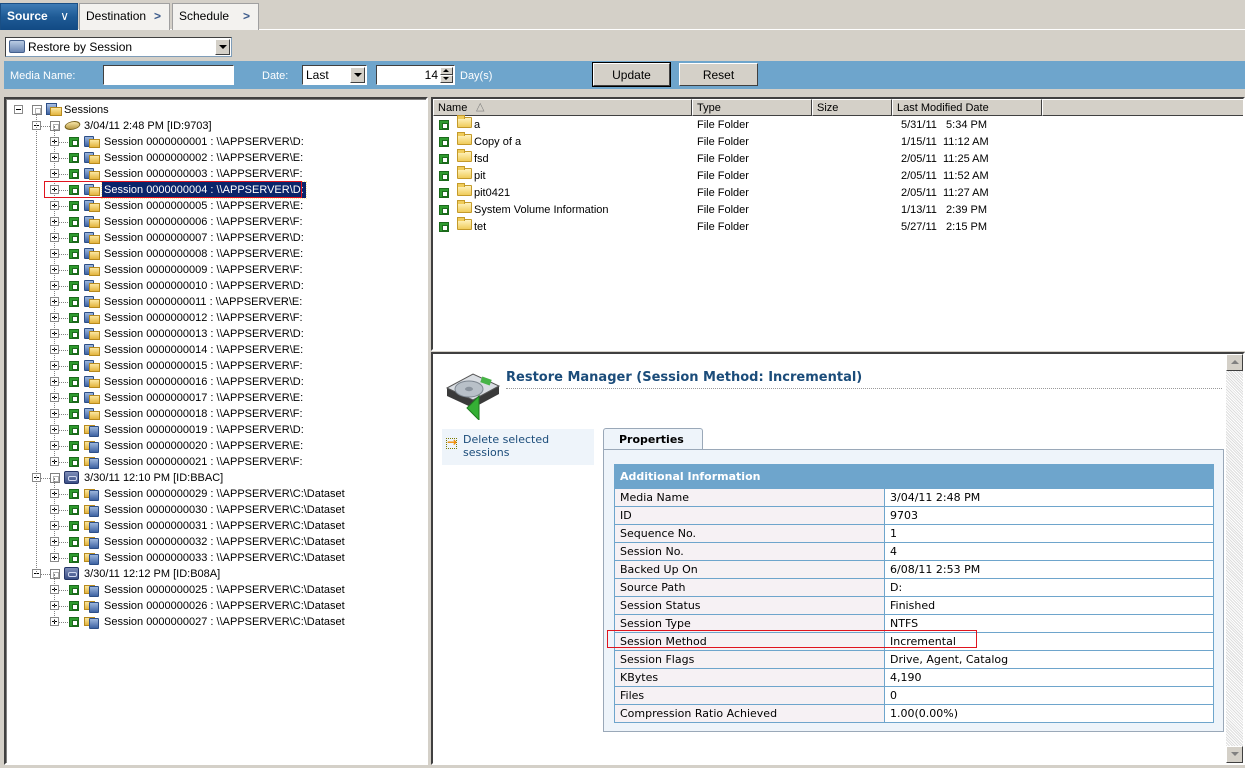  What do you see at coordinates (206, 414) in the screenshot?
I see `tree-session-node: Session 0000000018 : \\APPSERVER\F:` at bounding box center [206, 414].